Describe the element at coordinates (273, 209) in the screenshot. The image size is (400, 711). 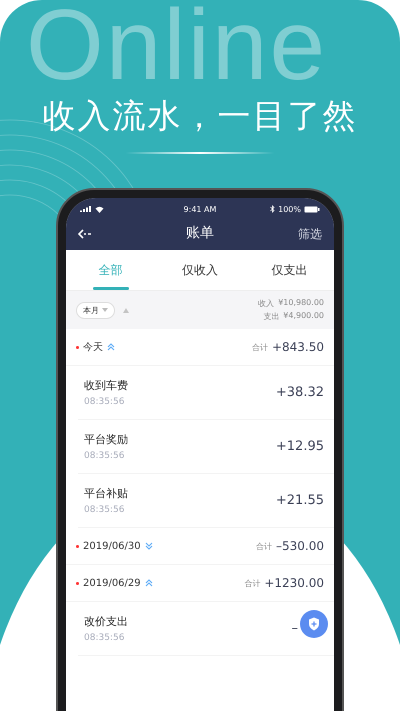
I see `bluetooth-icon` at that location.